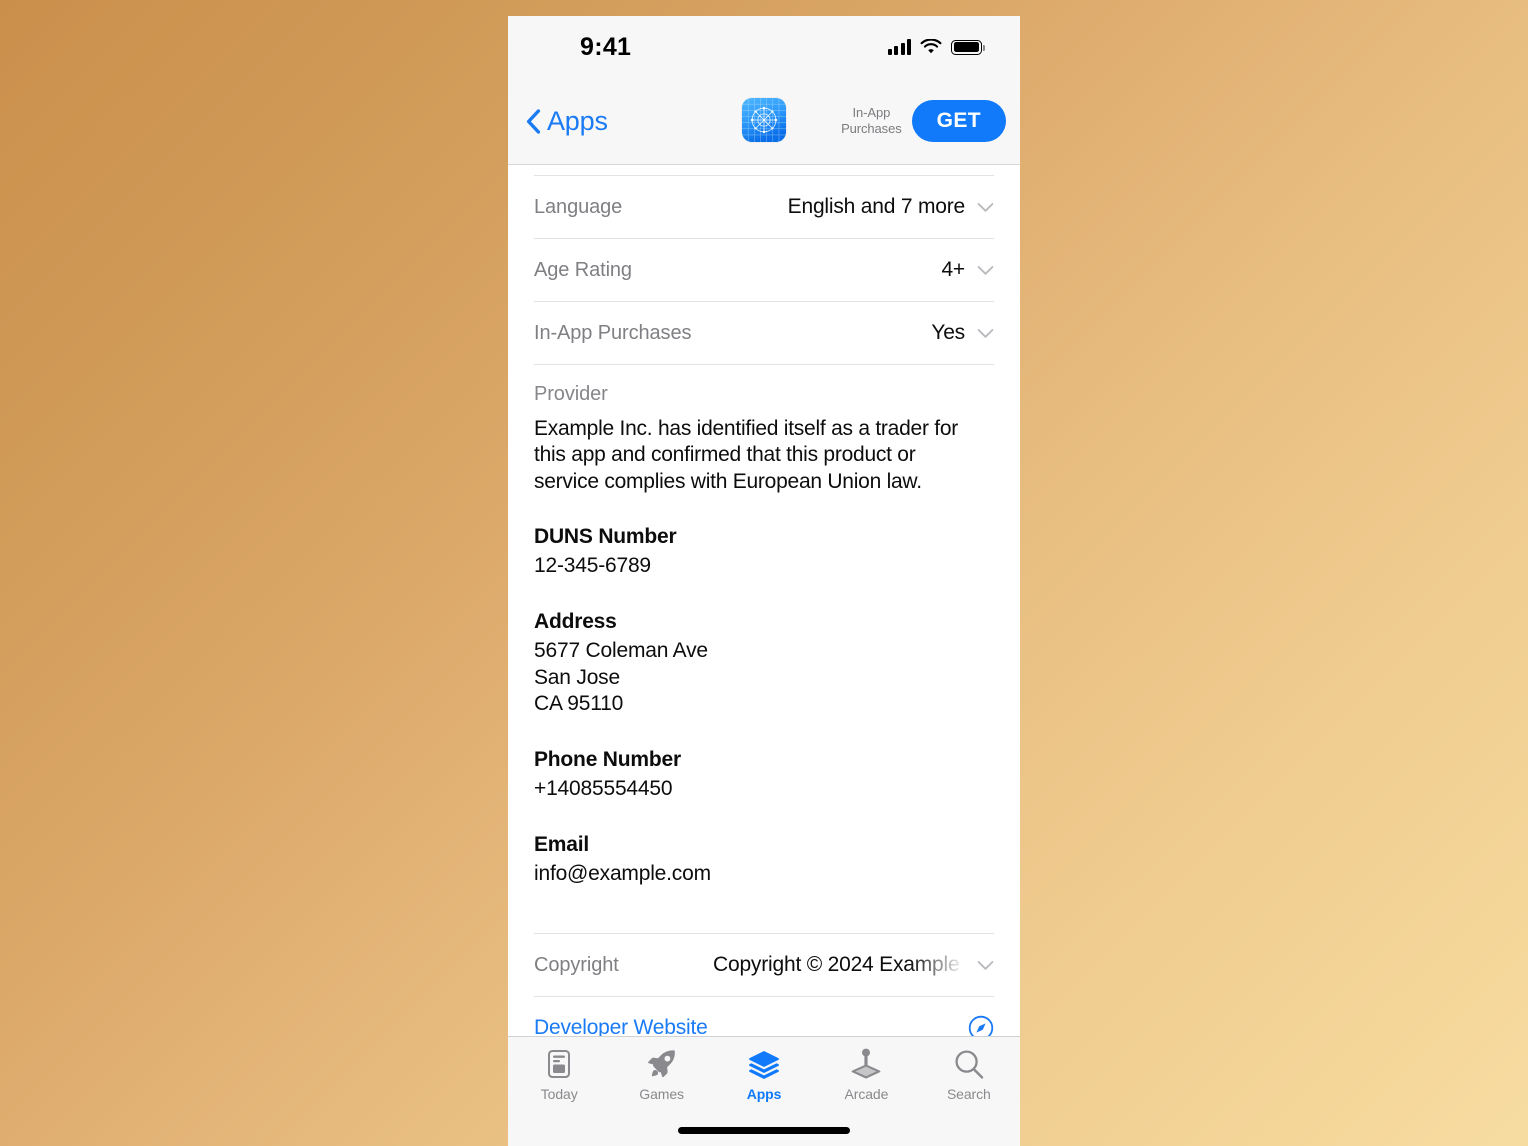 The height and width of the screenshot is (1146, 1528). I want to click on joystick-icon, so click(866, 1063).